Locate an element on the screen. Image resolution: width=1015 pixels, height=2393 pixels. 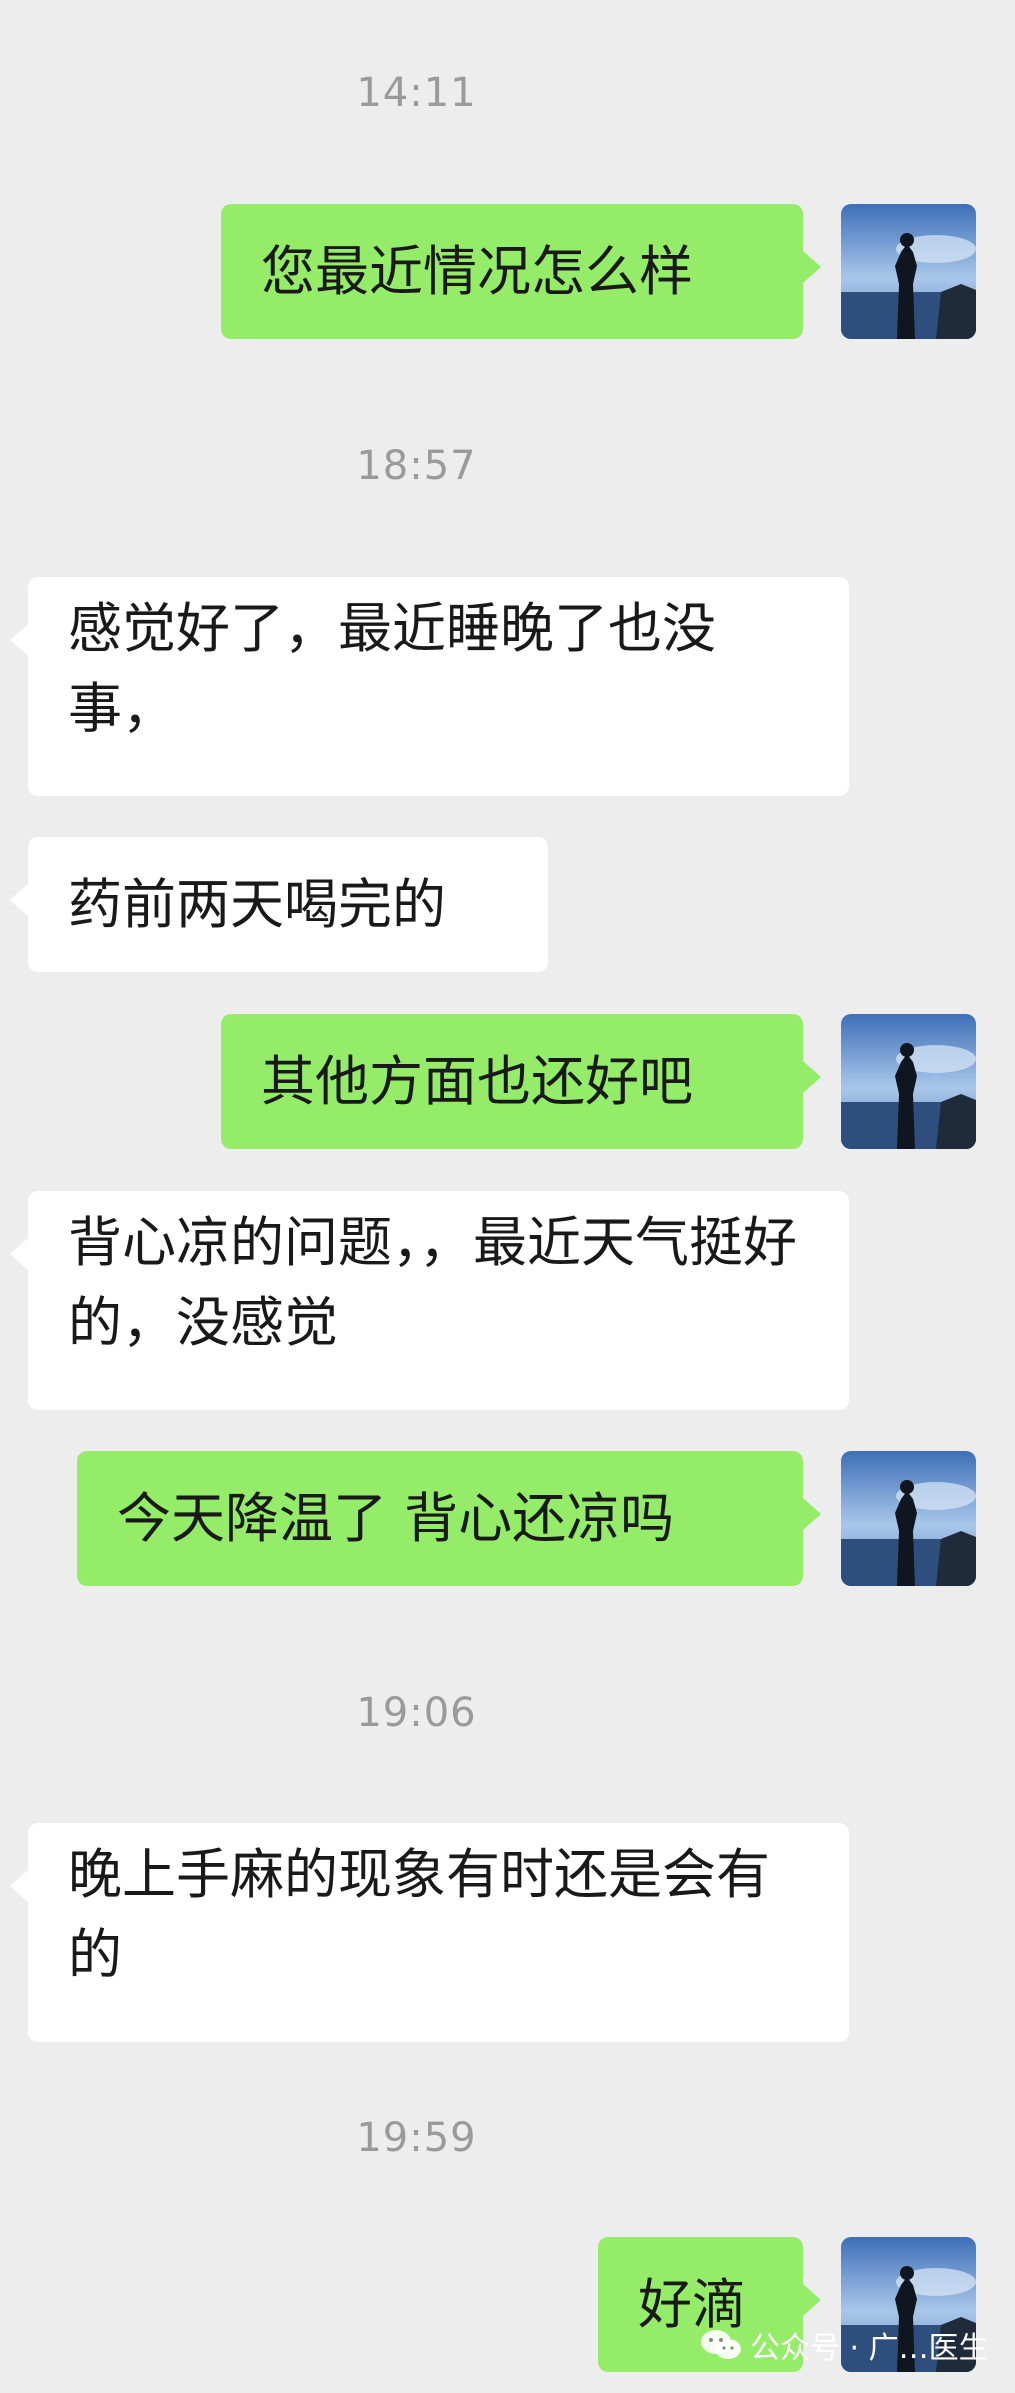
timestamp: 19:59 is located at coordinates (416, 2138).